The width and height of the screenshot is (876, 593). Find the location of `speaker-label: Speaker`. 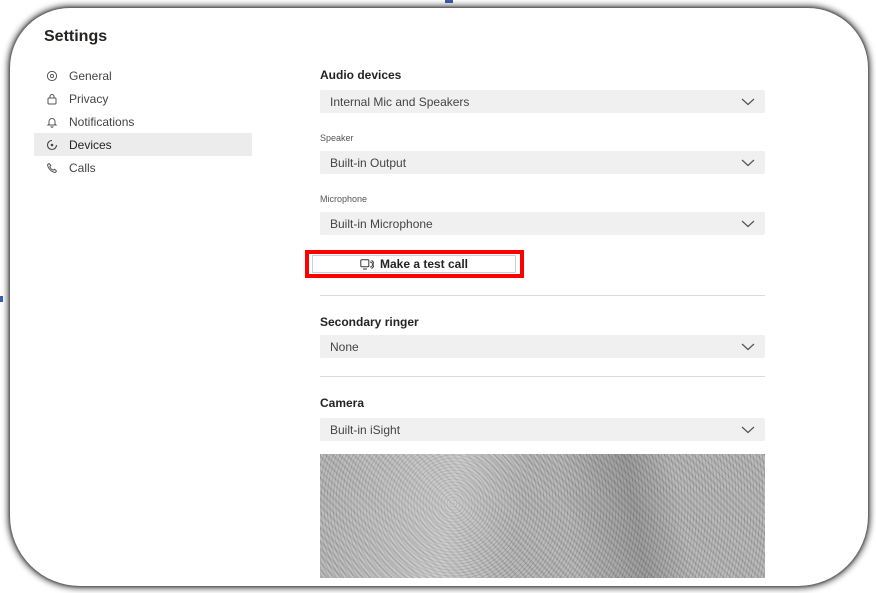

speaker-label: Speaker is located at coordinates (337, 138).